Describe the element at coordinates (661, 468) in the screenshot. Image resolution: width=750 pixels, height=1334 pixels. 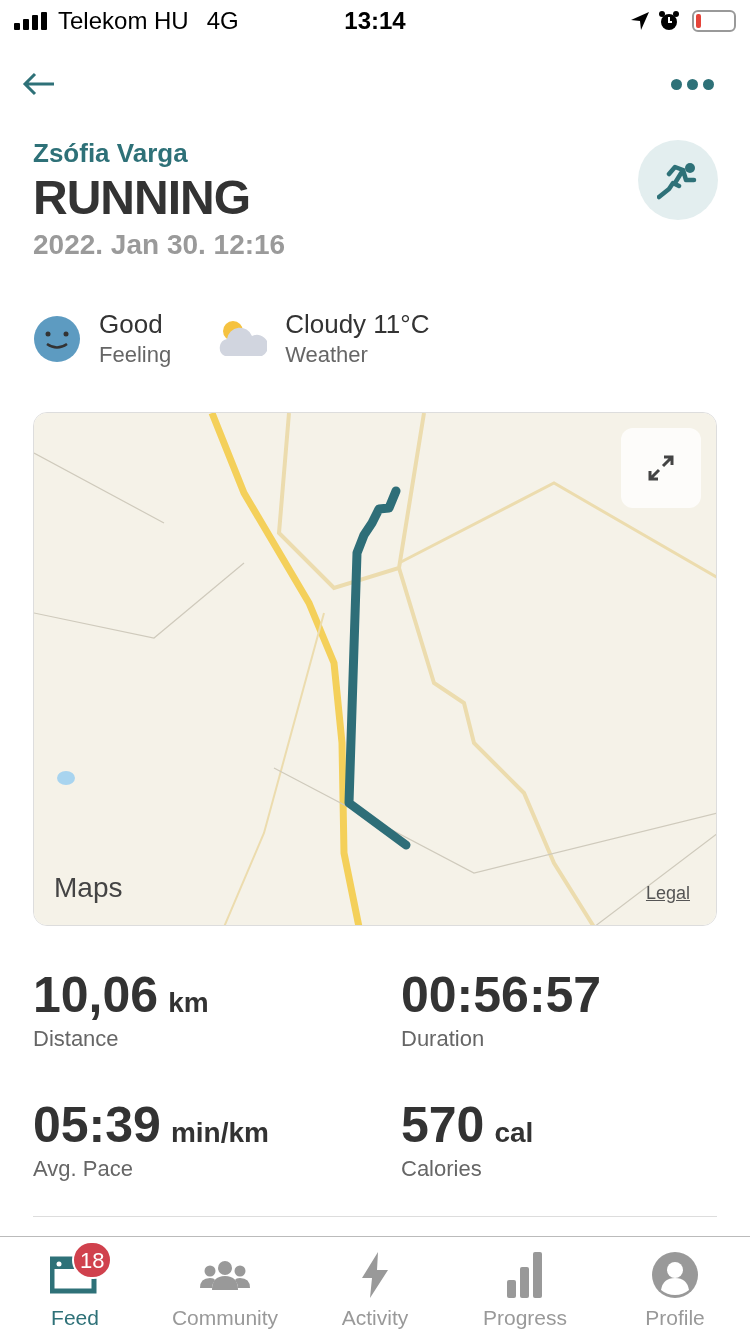
I see `expand-button` at that location.